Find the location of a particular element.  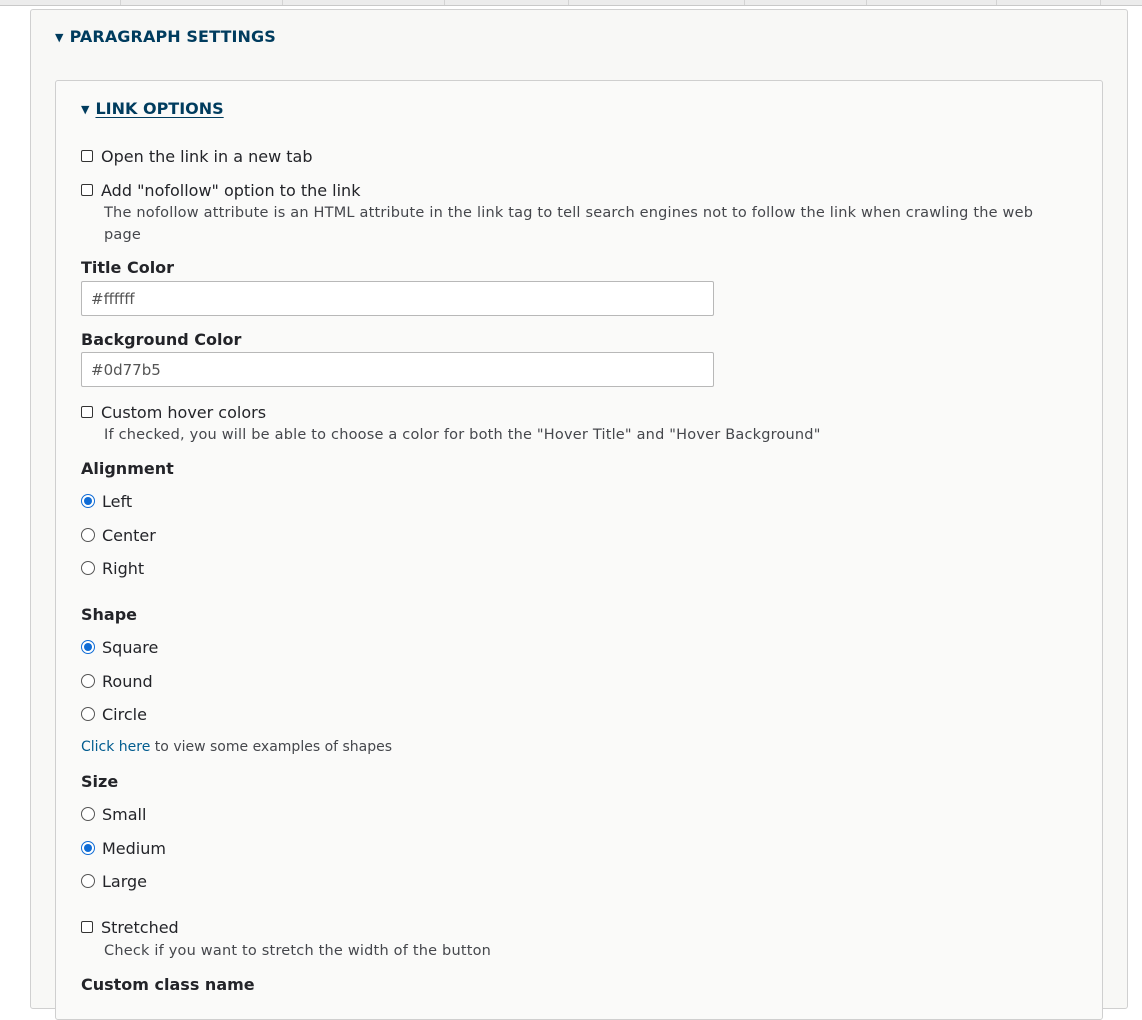

shape-option-square: Square is located at coordinates (119, 647).